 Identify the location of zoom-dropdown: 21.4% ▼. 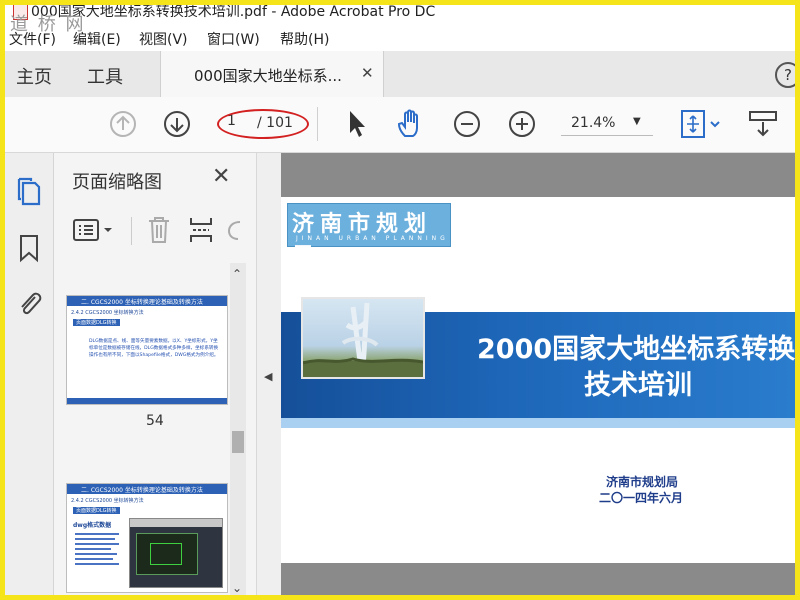
(607, 124).